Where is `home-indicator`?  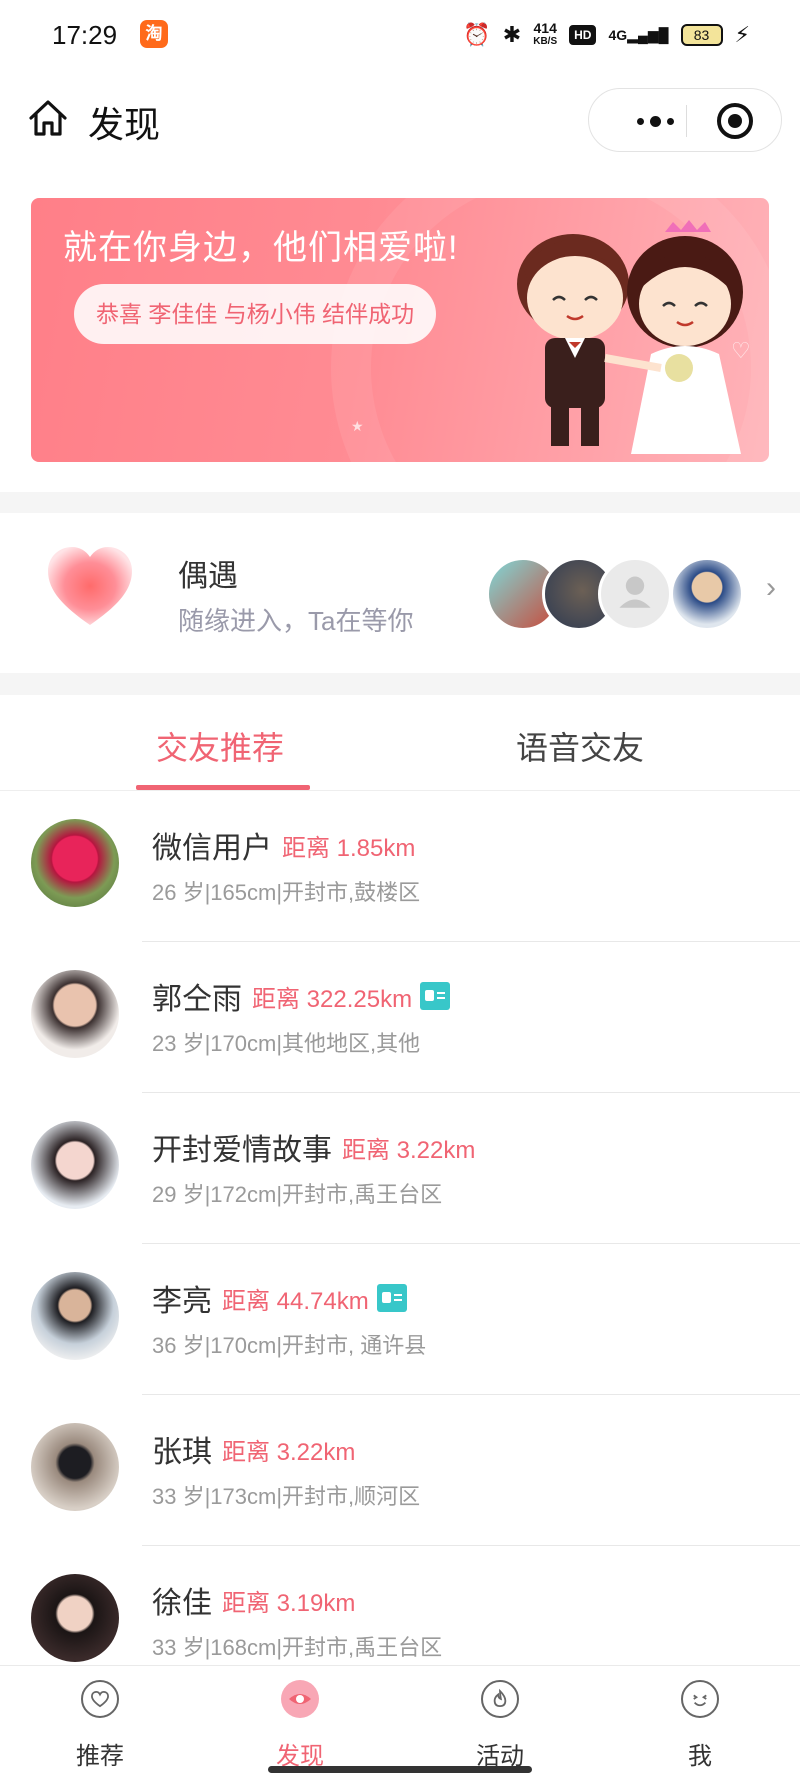
home-indicator is located at coordinates (400, 1769).